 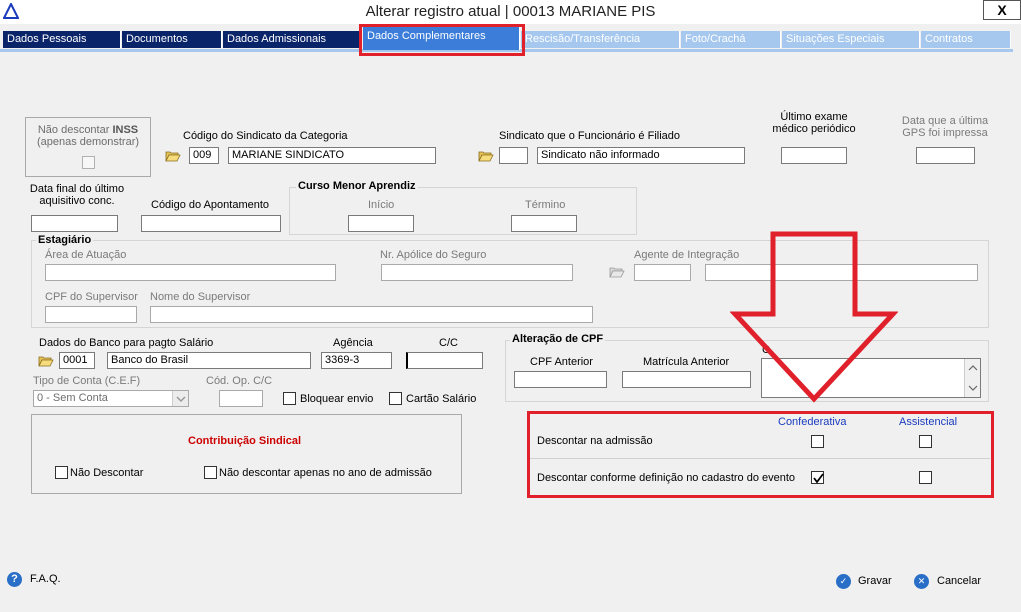 What do you see at coordinates (245, 441) in the screenshot?
I see `contribuicao-sindical-title: Contribuição Sindical` at bounding box center [245, 441].